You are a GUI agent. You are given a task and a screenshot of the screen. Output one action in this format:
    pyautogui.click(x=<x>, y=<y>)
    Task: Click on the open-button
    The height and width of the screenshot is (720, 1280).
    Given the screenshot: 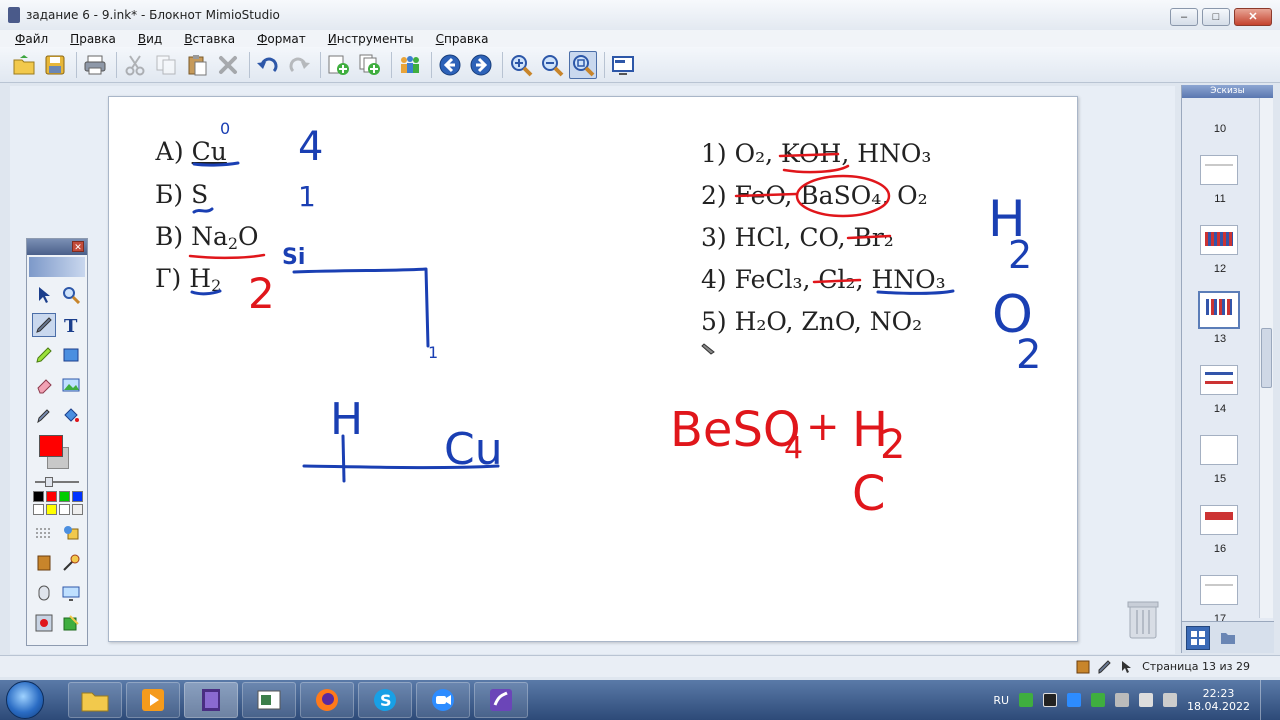 What is the action you would take?
    pyautogui.click(x=24, y=65)
    